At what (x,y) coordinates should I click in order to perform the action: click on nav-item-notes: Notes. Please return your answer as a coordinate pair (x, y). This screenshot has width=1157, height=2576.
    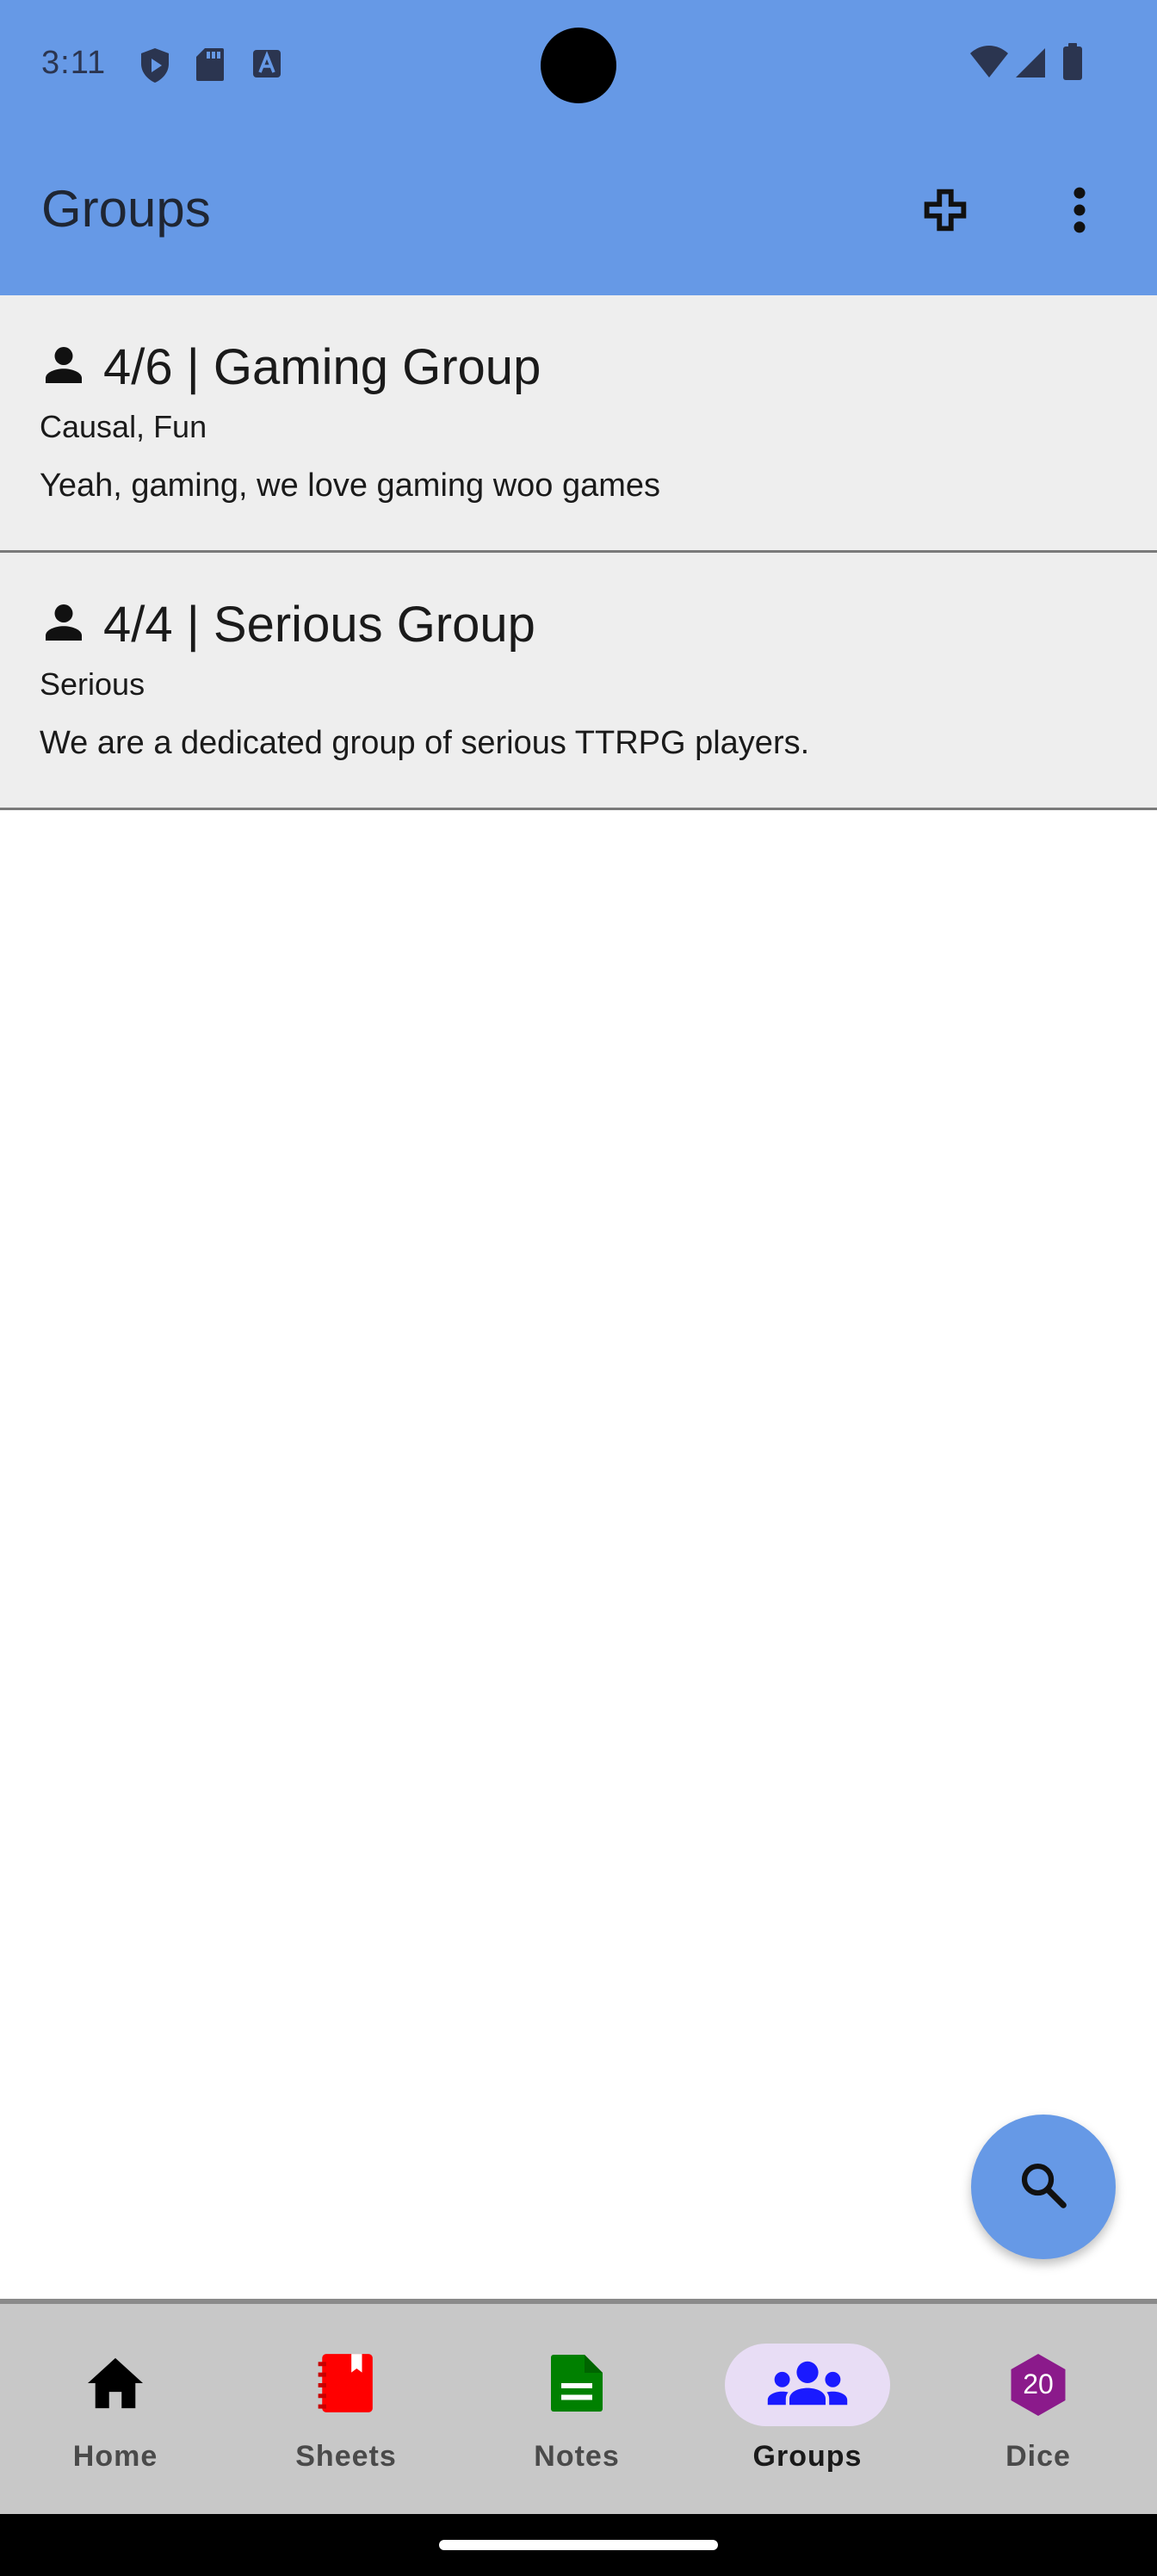
    Looking at the image, I should click on (577, 2409).